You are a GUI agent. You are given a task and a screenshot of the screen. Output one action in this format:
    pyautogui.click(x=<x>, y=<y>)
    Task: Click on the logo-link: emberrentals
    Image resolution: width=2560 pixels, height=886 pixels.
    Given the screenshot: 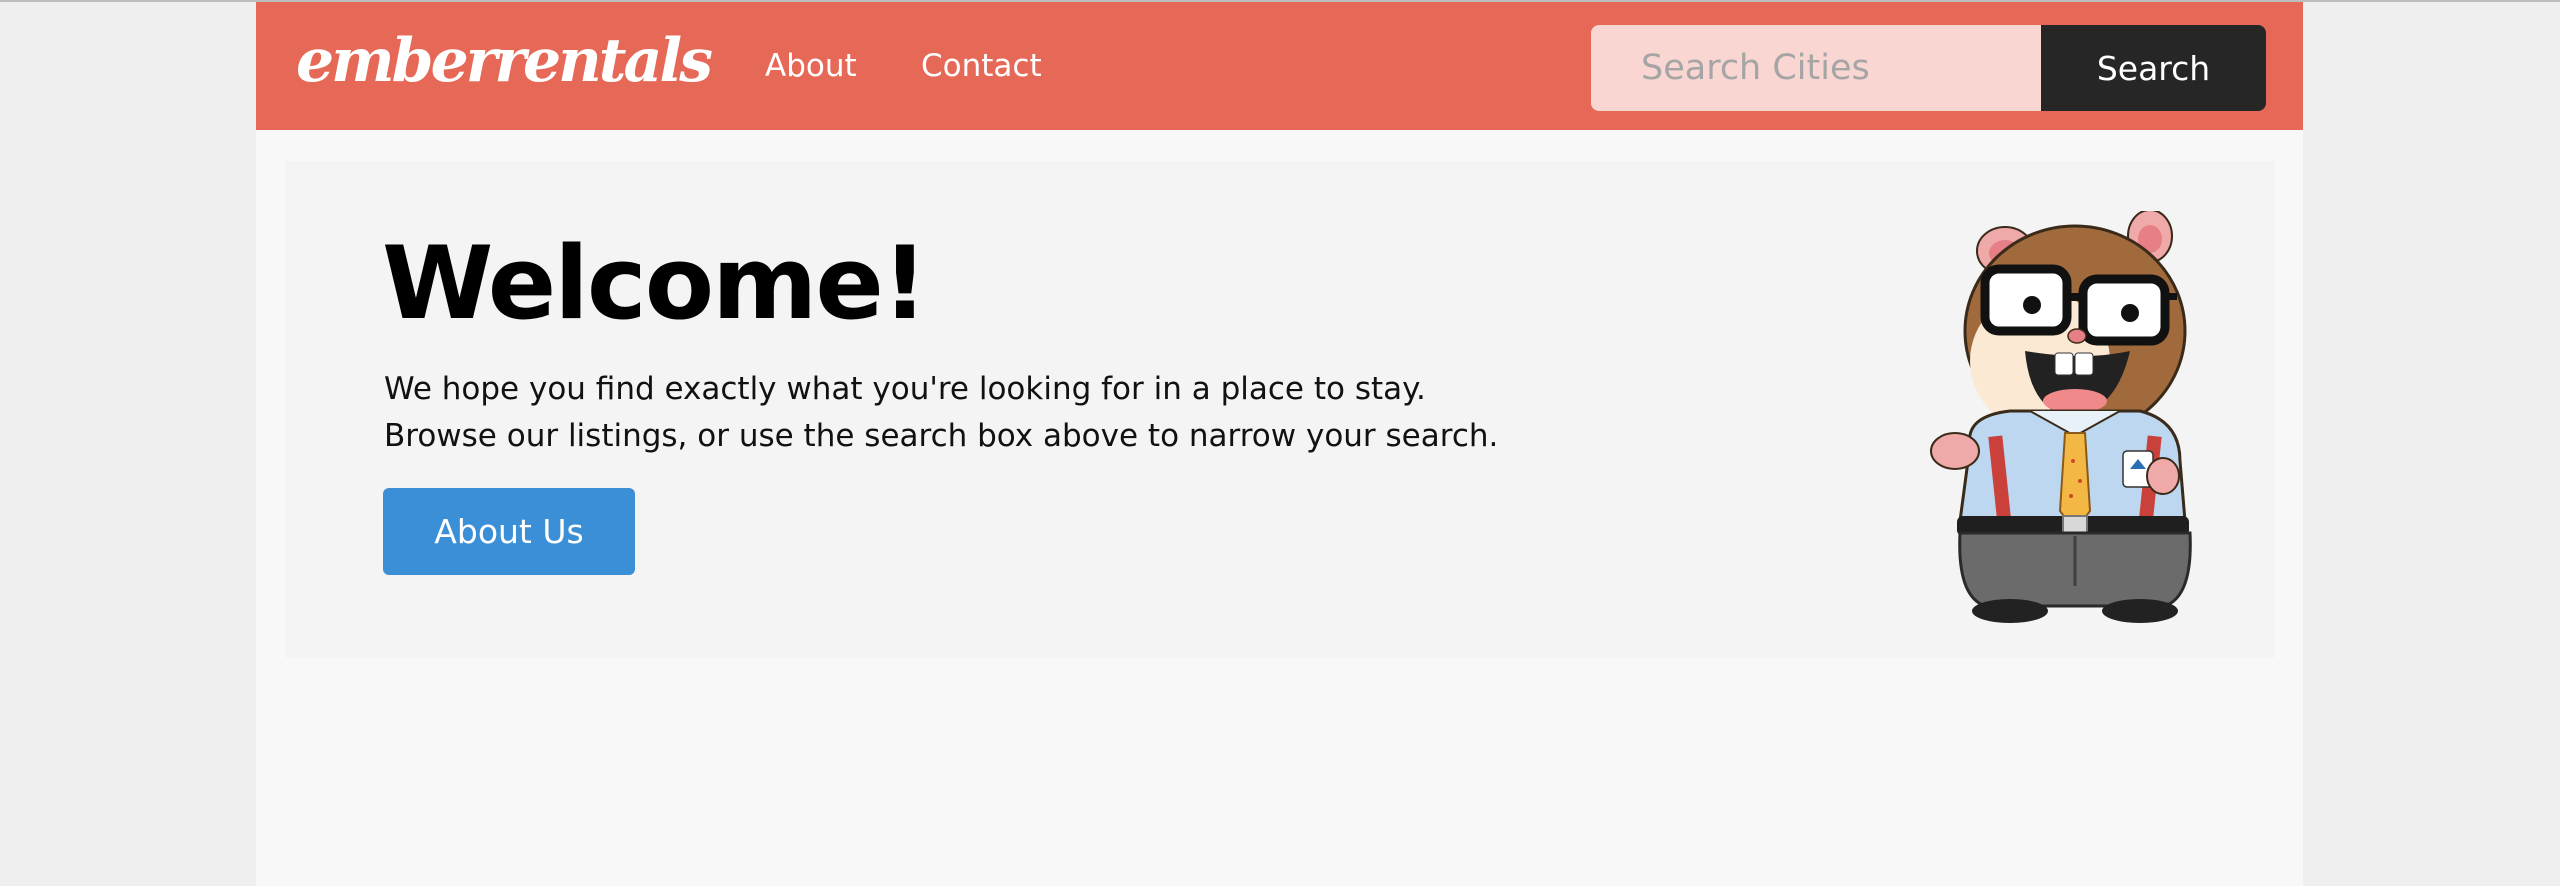 What is the action you would take?
    pyautogui.click(x=504, y=61)
    